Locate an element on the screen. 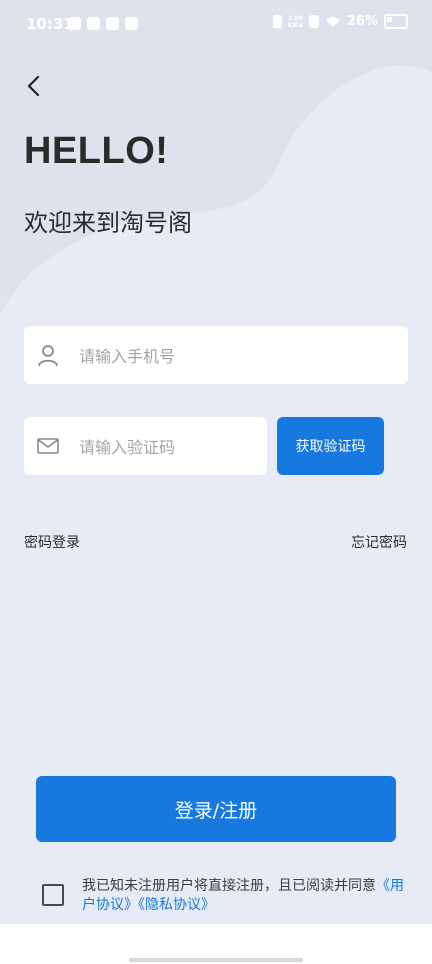 Image resolution: width=432 pixels, height=964 pixels. code-field is located at coordinates (145, 447).